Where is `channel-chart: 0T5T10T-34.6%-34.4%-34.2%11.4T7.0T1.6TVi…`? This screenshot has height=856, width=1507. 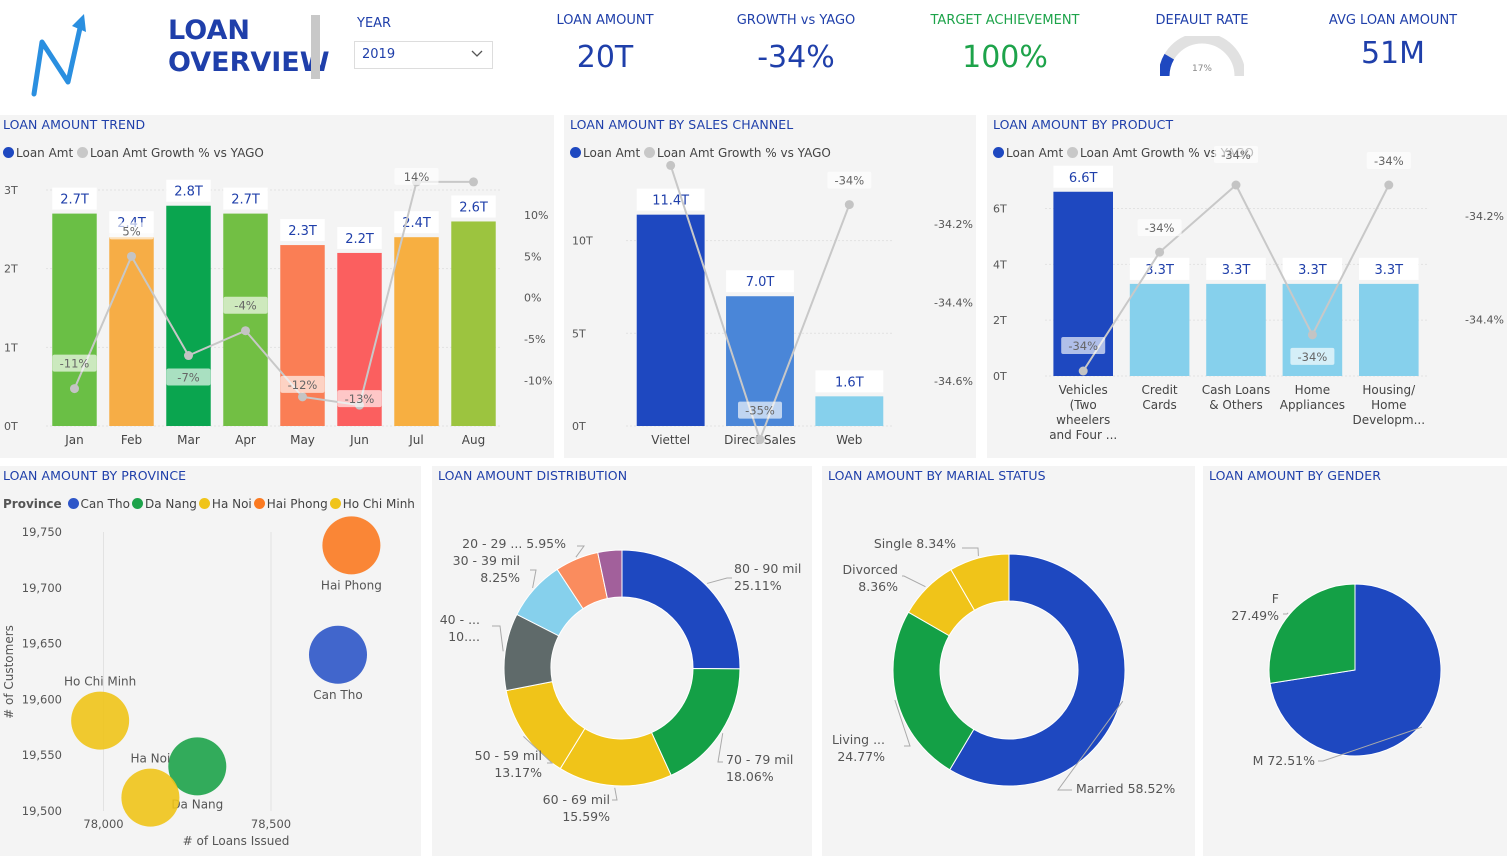
channel-chart: 0T5T10T-34.6%-34.4%-34.2%11.4T7.0T1.6TVi… is located at coordinates (772, 303).